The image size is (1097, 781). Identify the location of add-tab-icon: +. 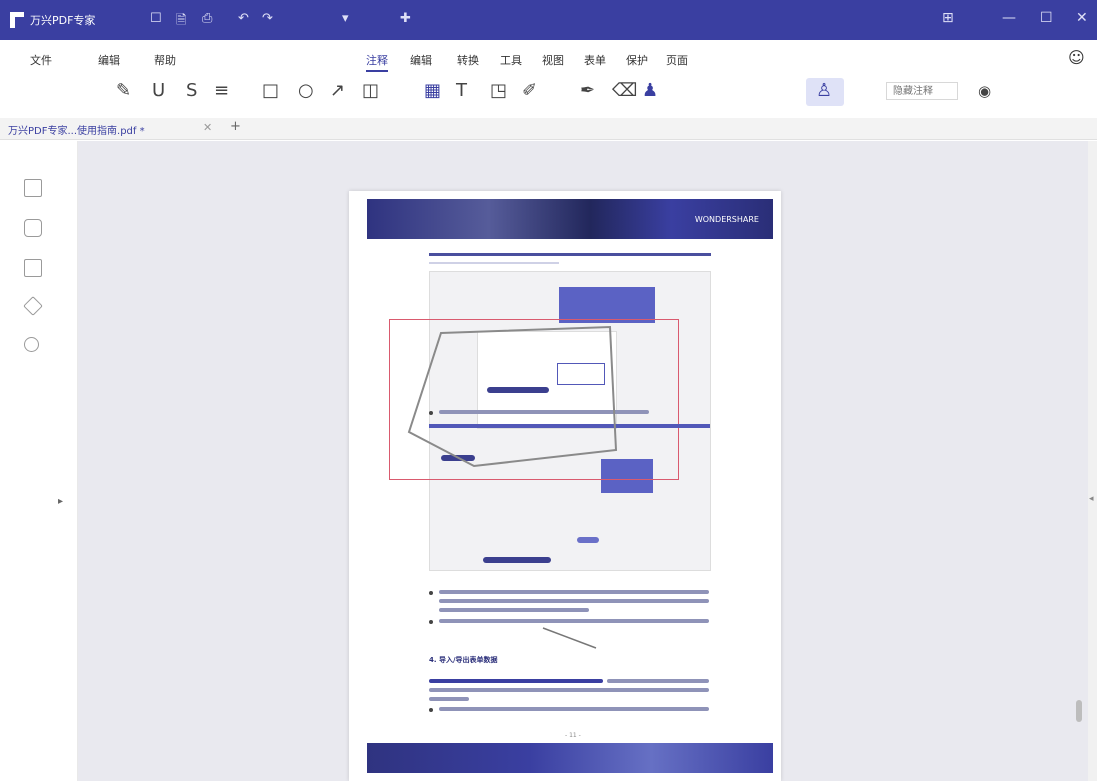
(235, 126).